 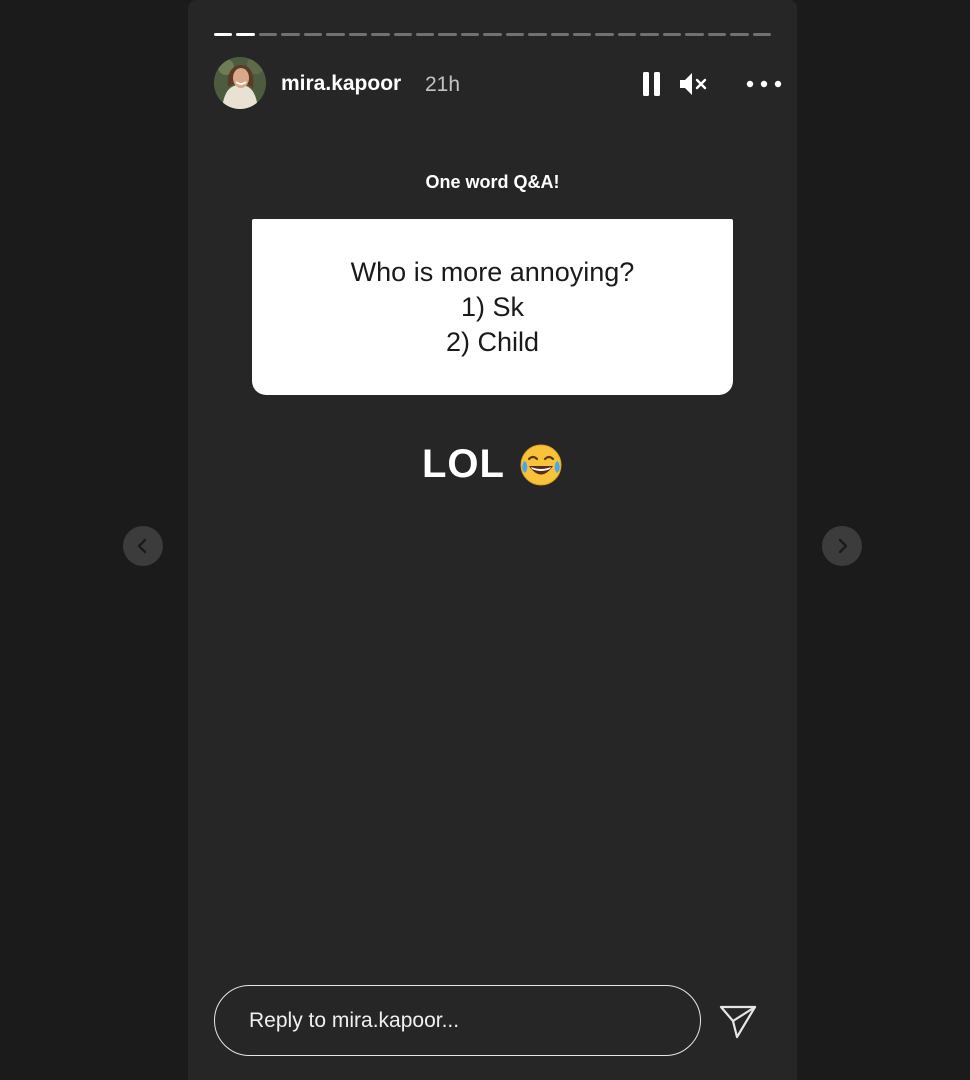 I want to click on mute-button, so click(x=693, y=84).